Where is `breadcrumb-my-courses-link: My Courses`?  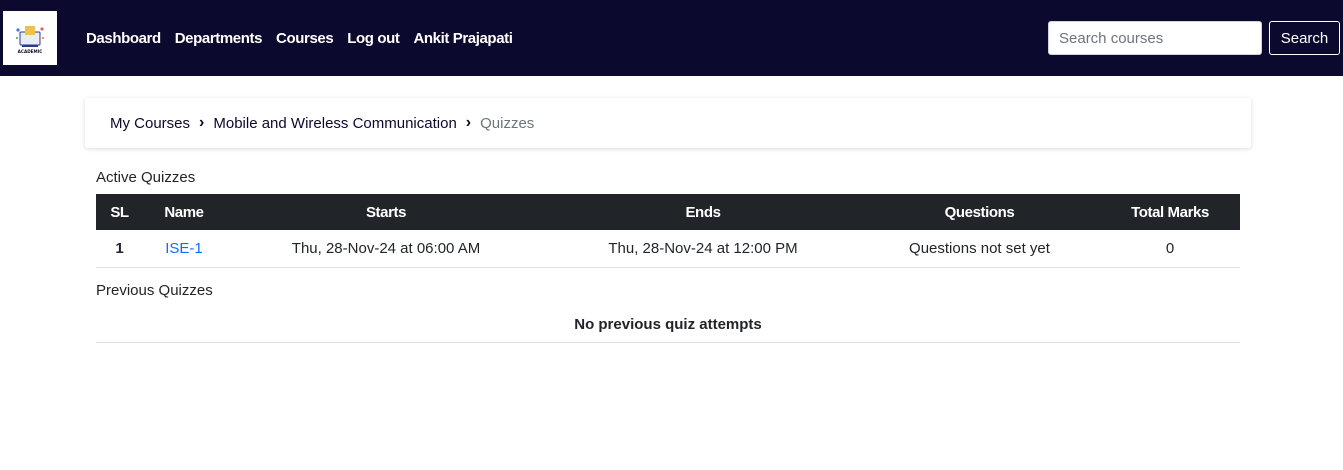 breadcrumb-my-courses-link: My Courses is located at coordinates (150, 123).